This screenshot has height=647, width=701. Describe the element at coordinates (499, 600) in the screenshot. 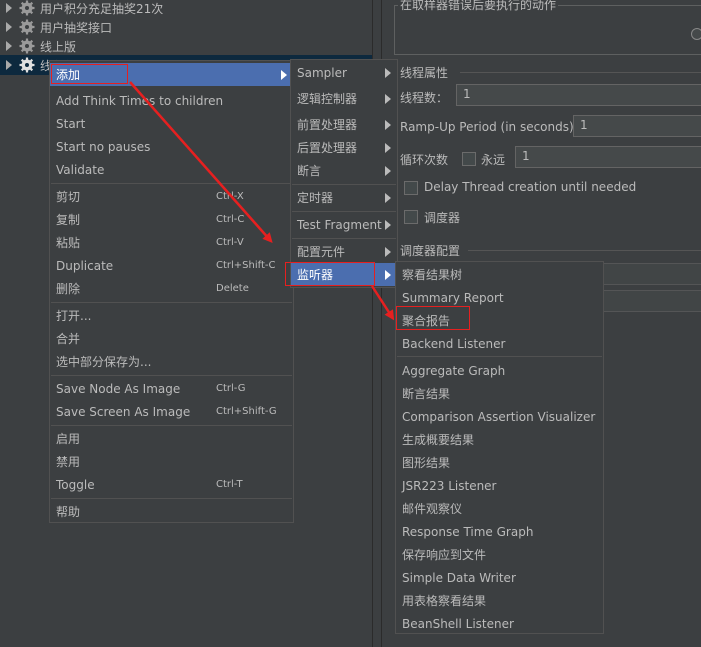

I see `listener-item-view-results-table: 用表格察看结果` at that location.